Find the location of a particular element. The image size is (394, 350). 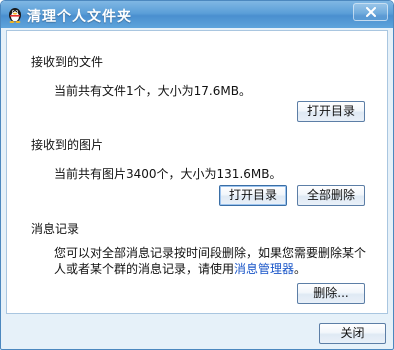

received-files-heading: 接收到的文件 is located at coordinates (67, 62).